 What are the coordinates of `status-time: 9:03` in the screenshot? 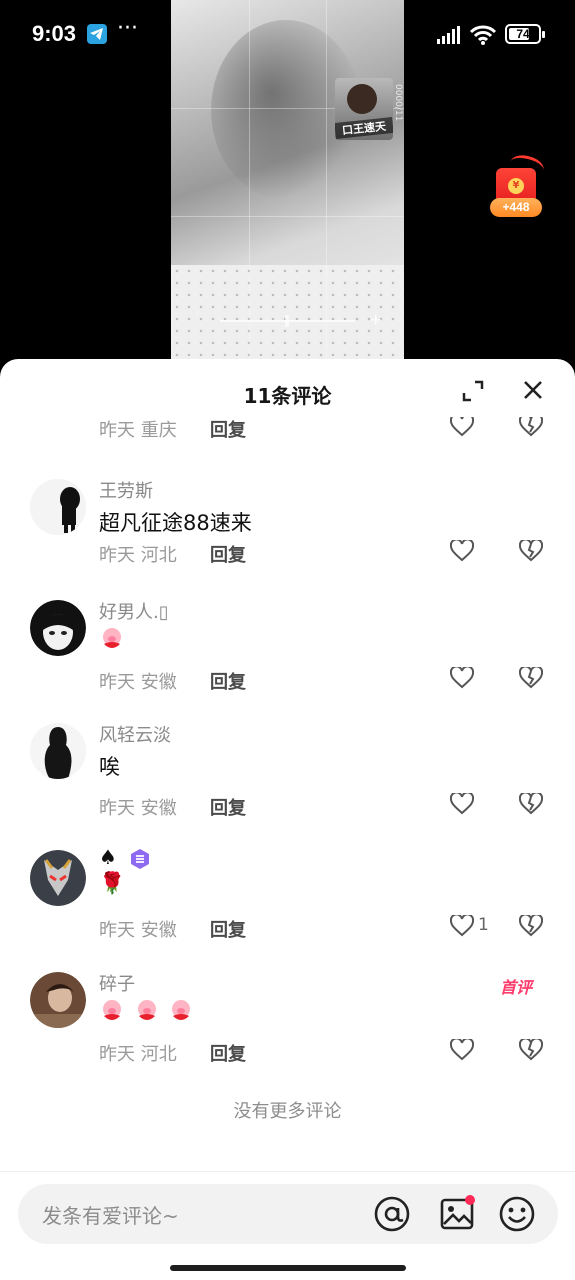 It's located at (54, 33).